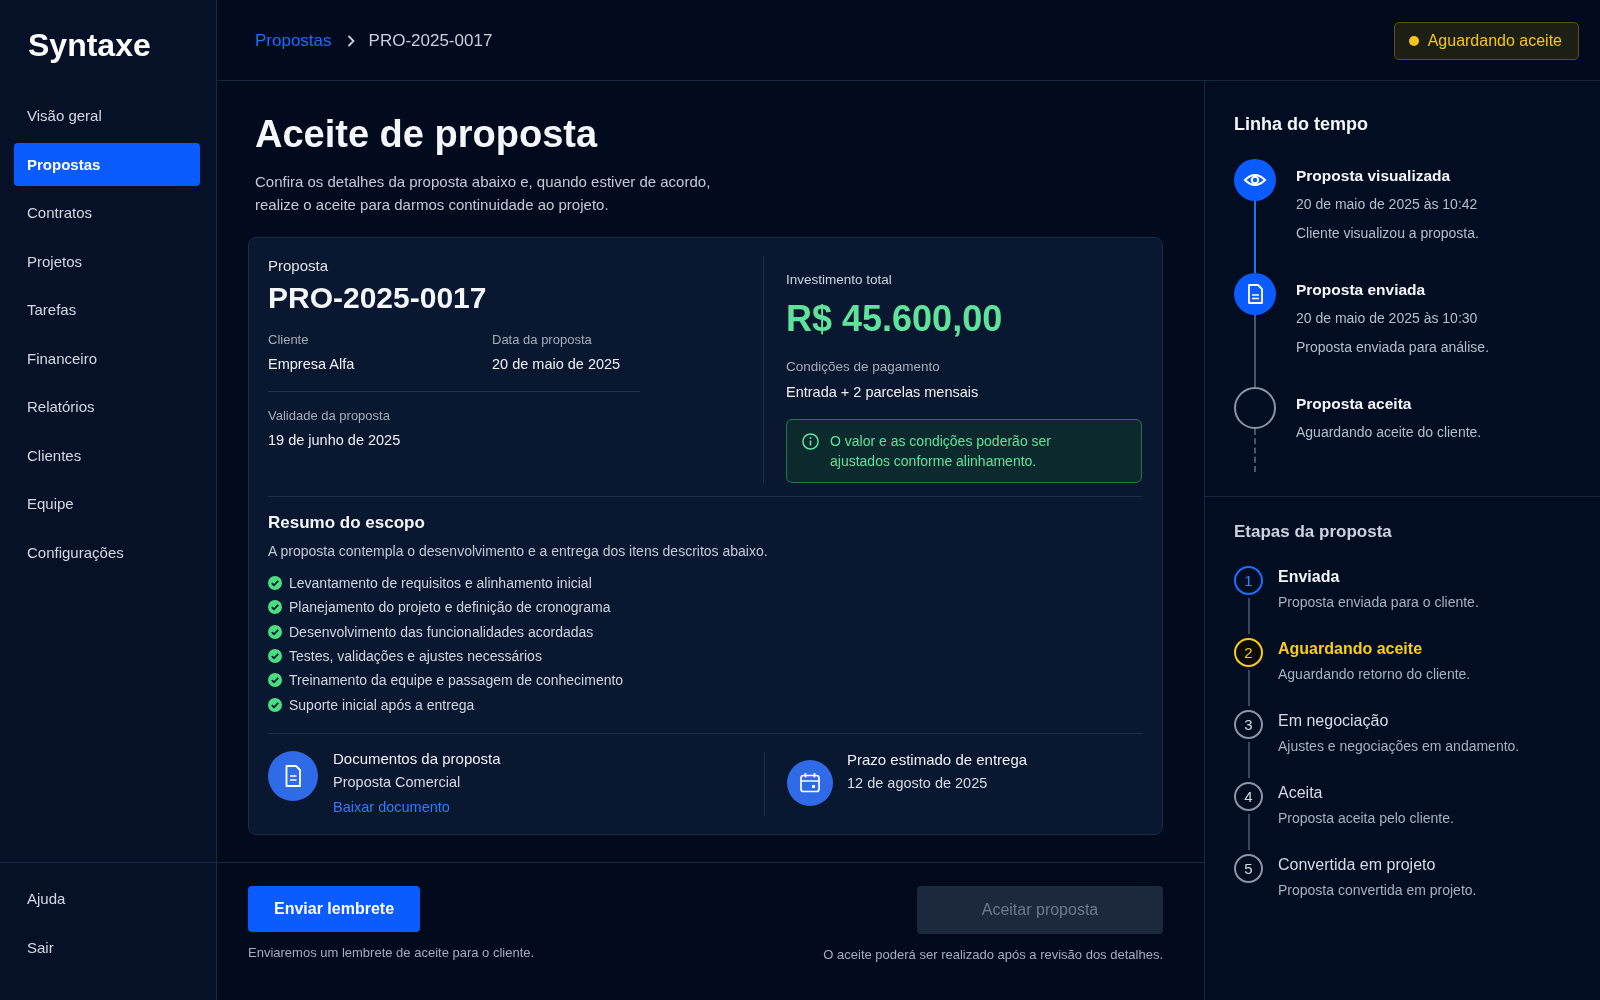 The height and width of the screenshot is (1000, 1600). What do you see at coordinates (299, 266) in the screenshot?
I see `proposal-label: Proposta` at bounding box center [299, 266].